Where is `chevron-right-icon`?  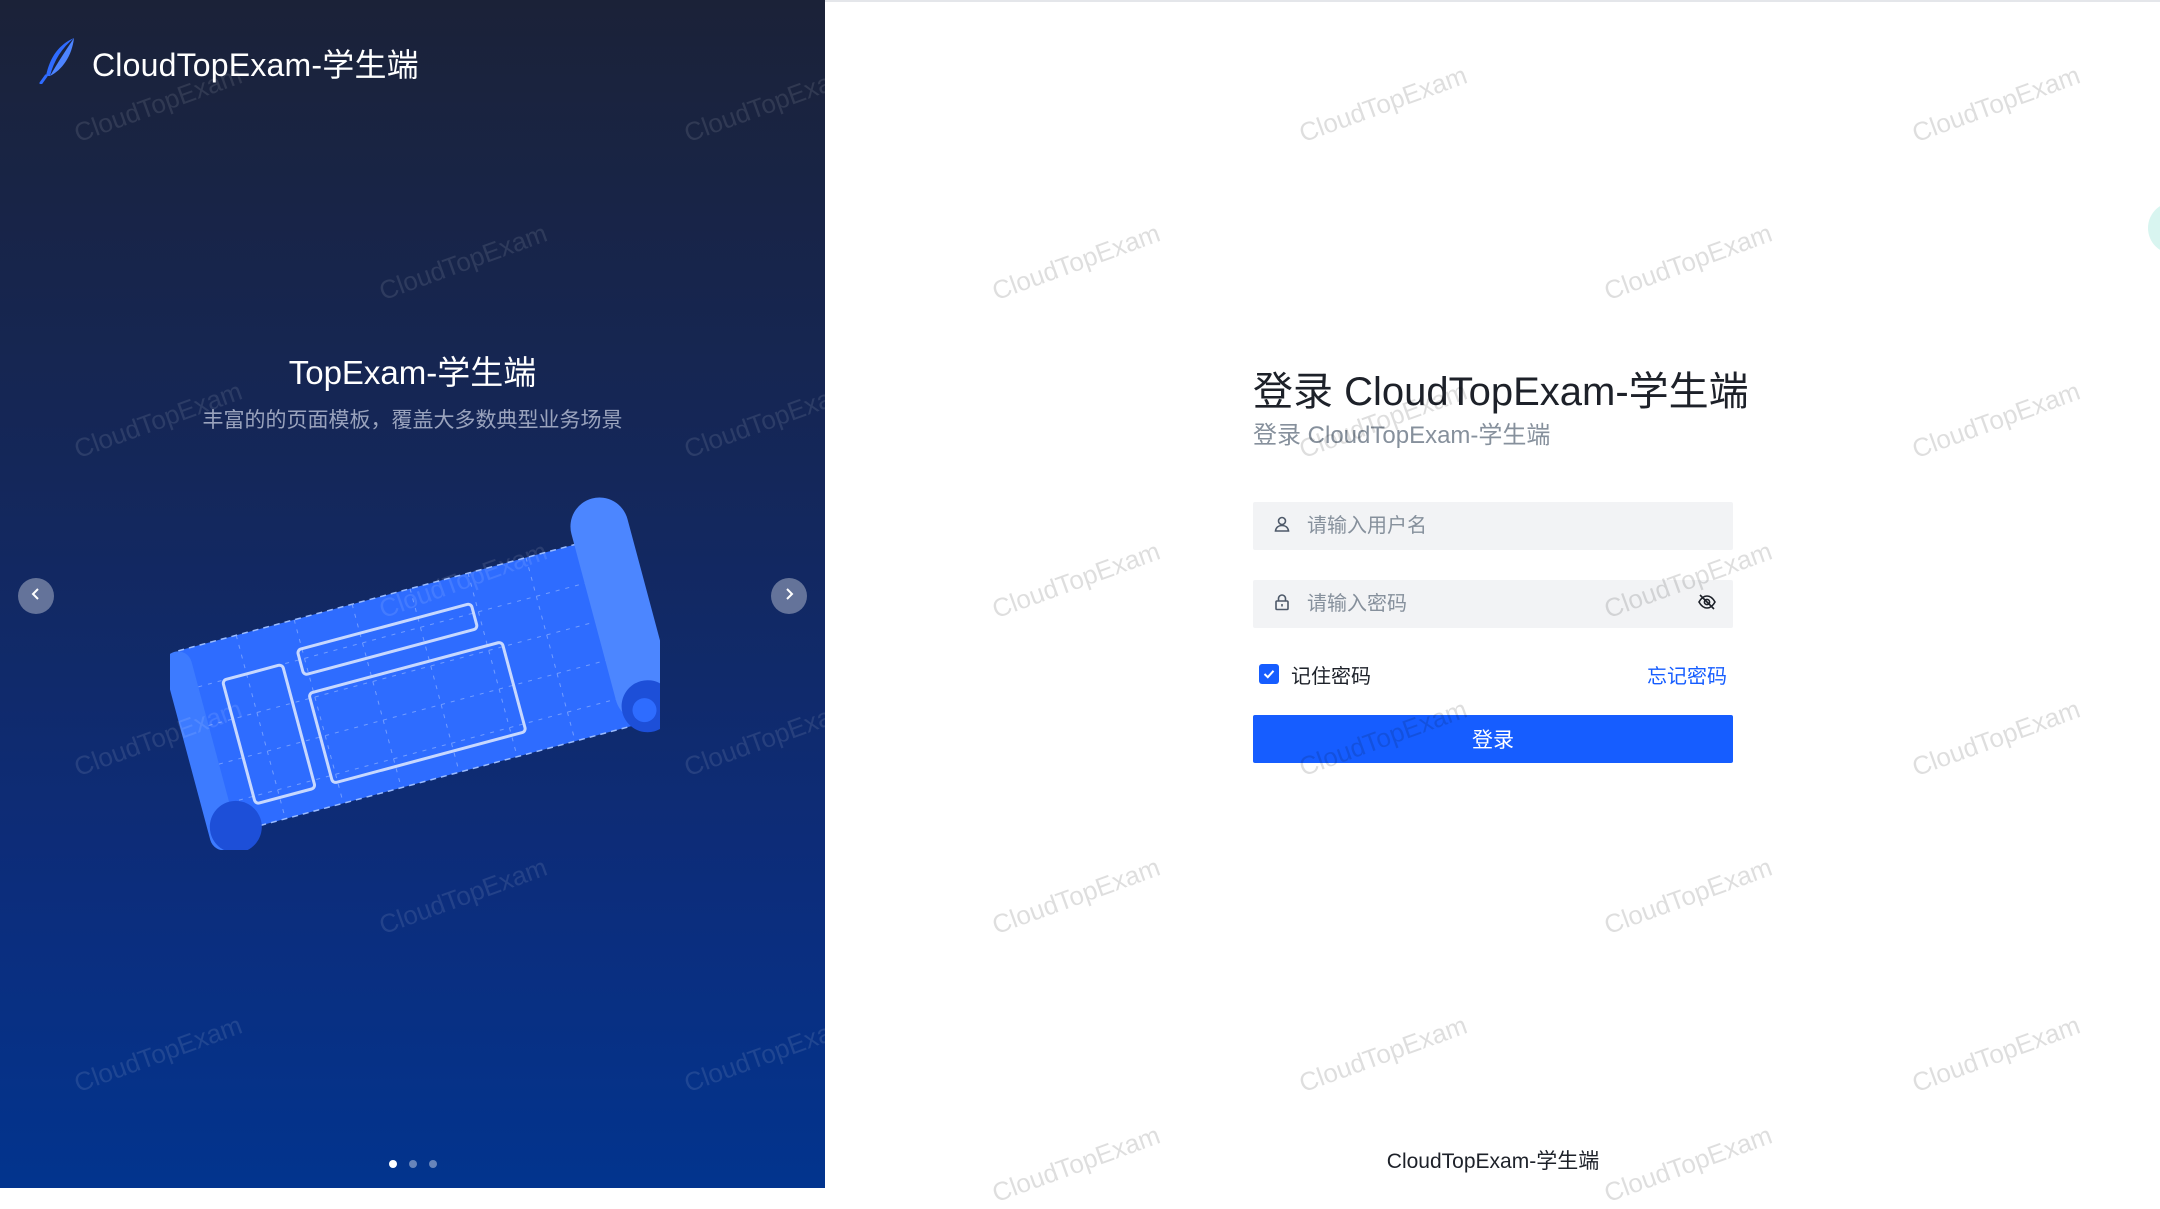
chevron-right-icon is located at coordinates (789, 596).